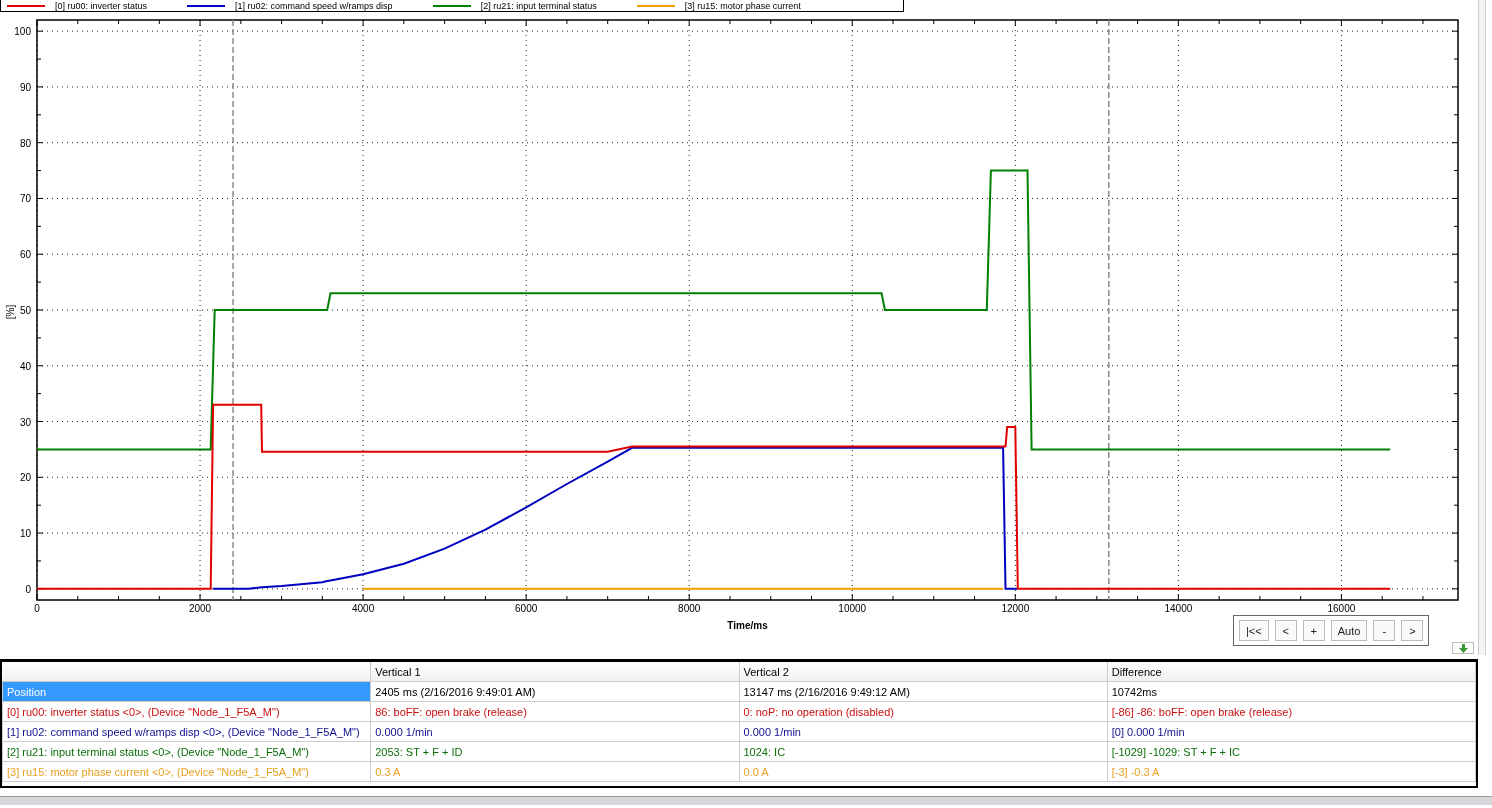 Image resolution: width=1492 pixels, height=808 pixels. What do you see at coordinates (1291, 691) in the screenshot?
I see `table-cell: 10742ms` at bounding box center [1291, 691].